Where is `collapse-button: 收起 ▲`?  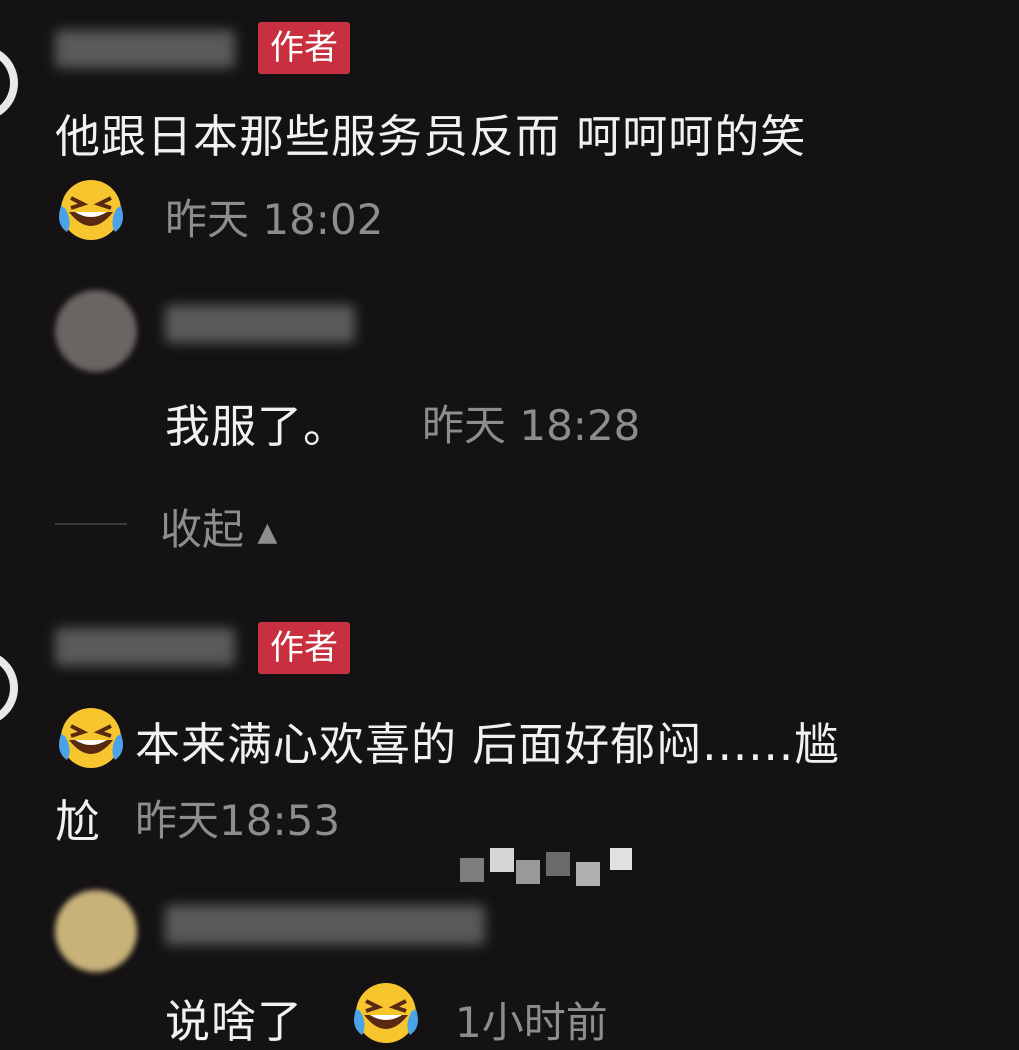 collapse-button: 收起 ▲ is located at coordinates (218, 526).